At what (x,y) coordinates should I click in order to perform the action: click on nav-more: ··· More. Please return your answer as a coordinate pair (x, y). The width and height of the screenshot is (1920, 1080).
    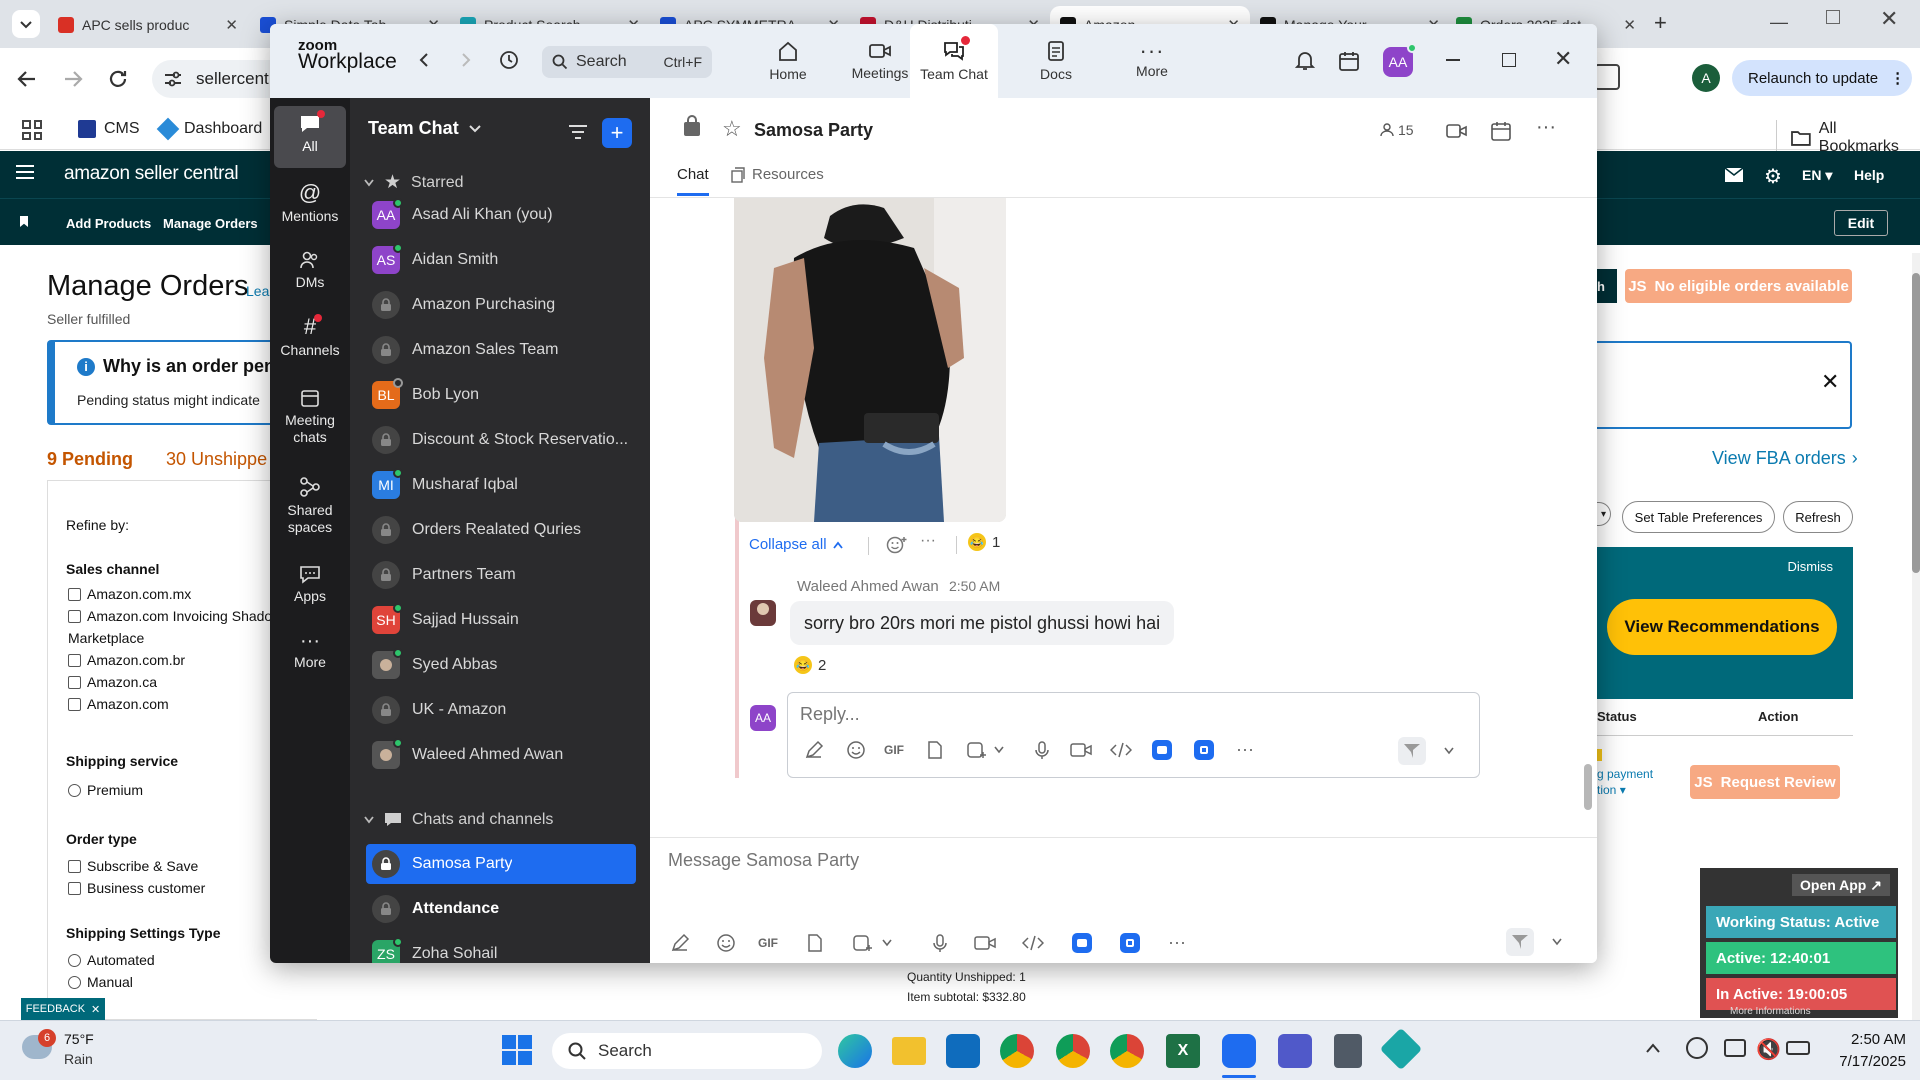
    Looking at the image, I should click on (1152, 61).